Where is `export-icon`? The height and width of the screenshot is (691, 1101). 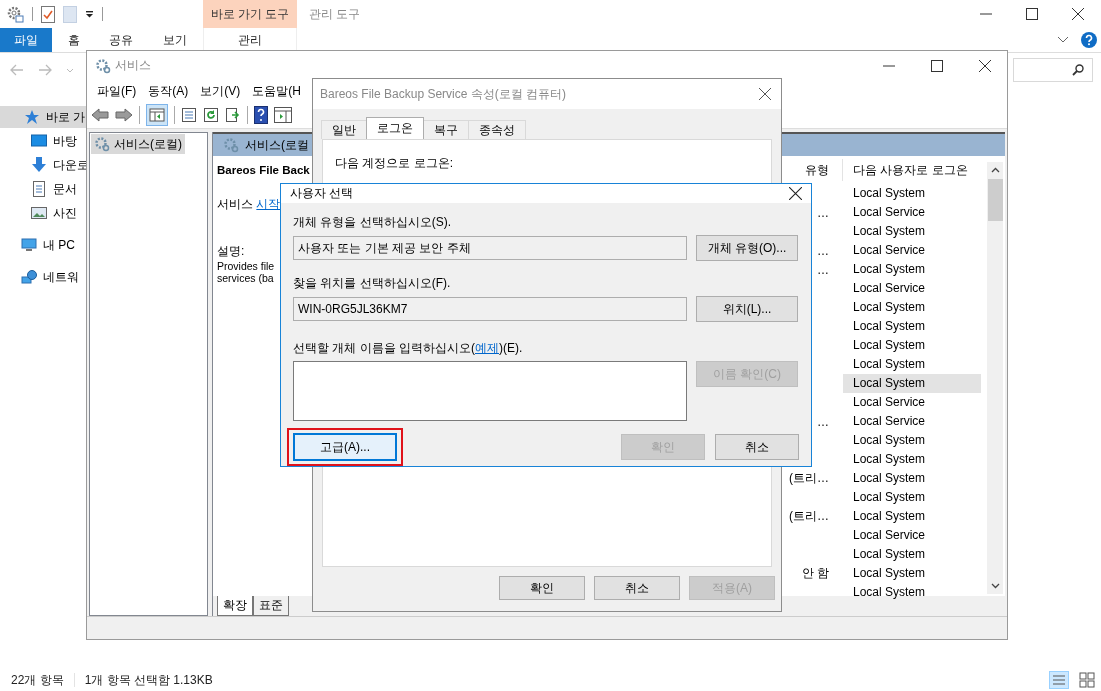
export-icon is located at coordinates (233, 115).